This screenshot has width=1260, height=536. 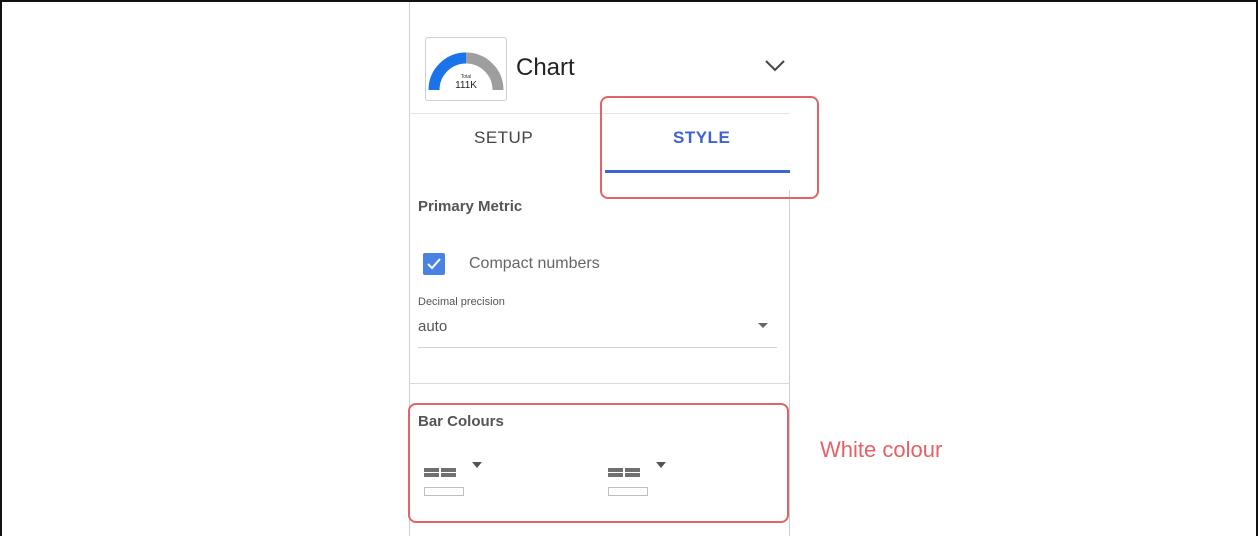 I want to click on decimal-precision-label: Decimal precision, so click(x=461, y=302).